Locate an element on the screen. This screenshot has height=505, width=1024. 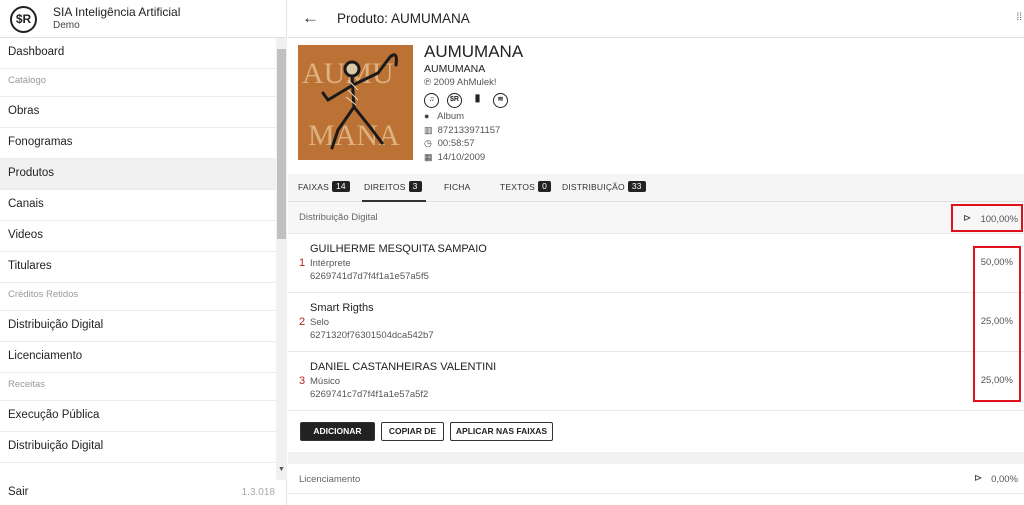
cover-text-right: MANA is located at coordinates (354, 135).